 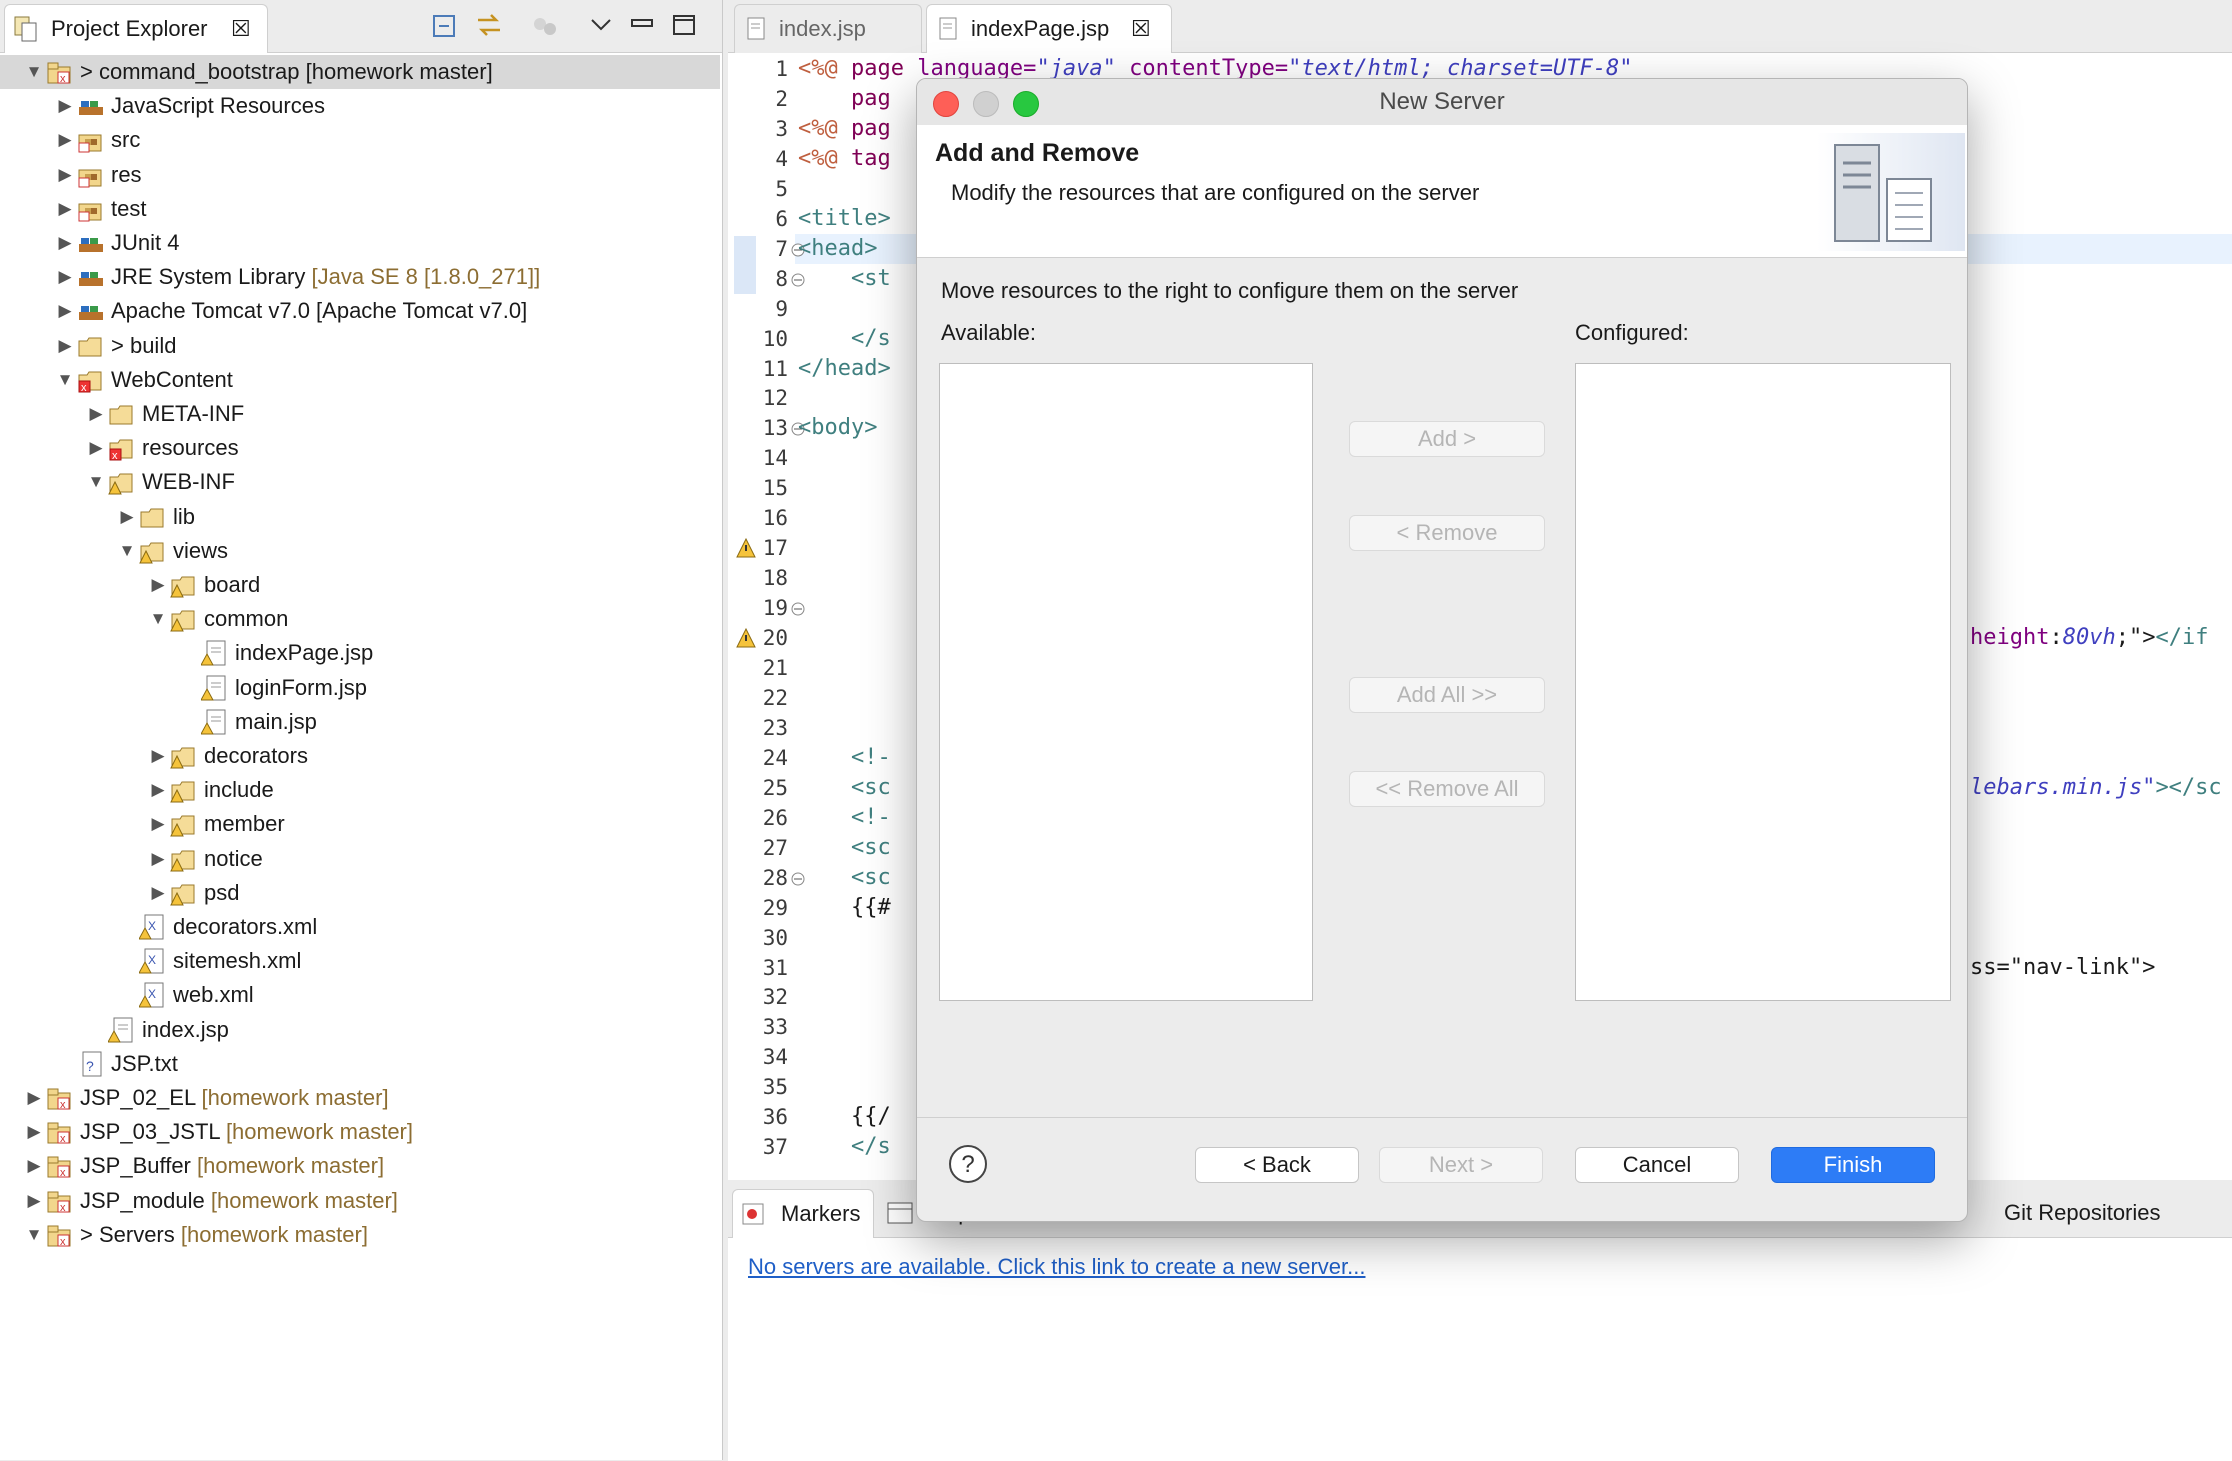 What do you see at coordinates (222, 892) in the screenshot?
I see `tree-item-label: psd` at bounding box center [222, 892].